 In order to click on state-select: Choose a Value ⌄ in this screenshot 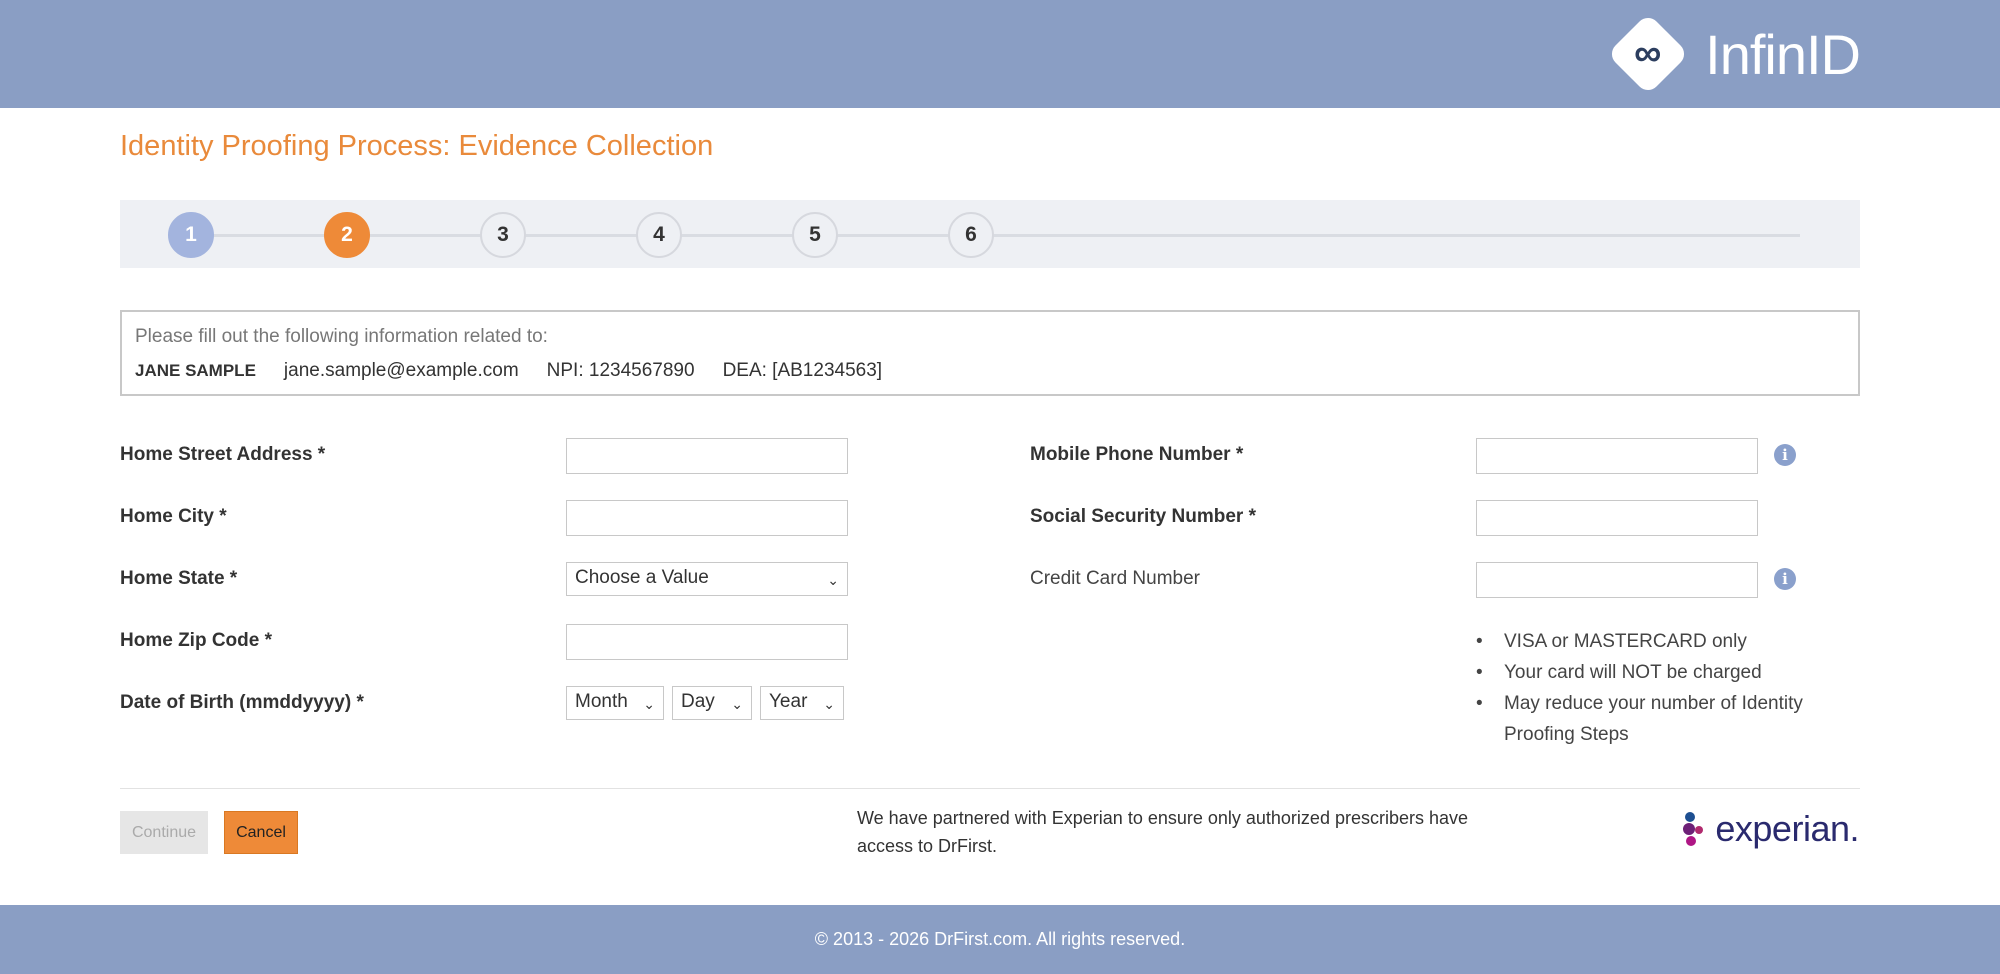, I will do `click(707, 579)`.